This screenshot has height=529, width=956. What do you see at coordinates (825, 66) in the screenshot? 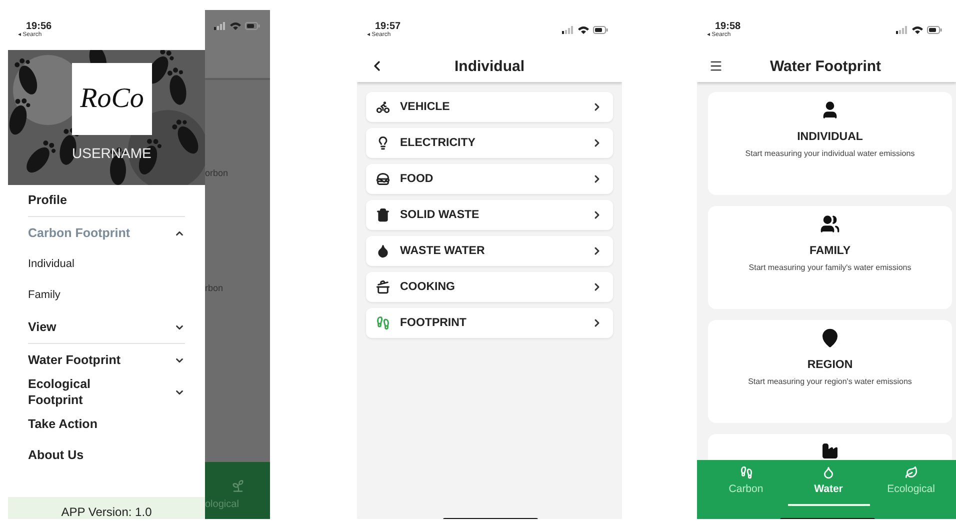
I see `screen-title: Water Footprint` at bounding box center [825, 66].